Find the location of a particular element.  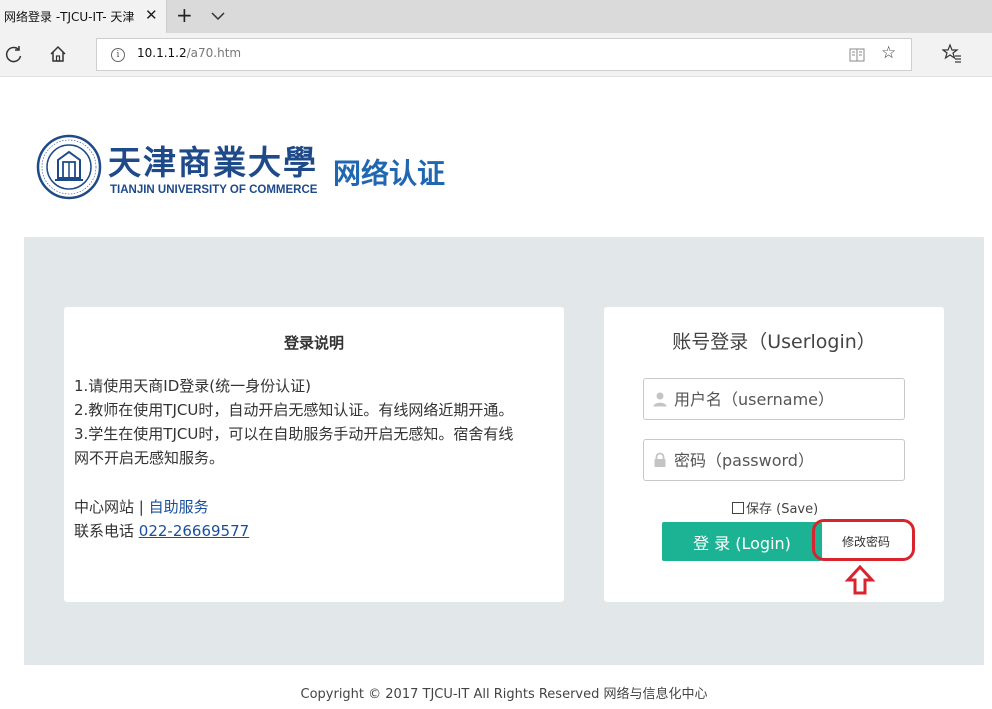

university-name-cn: 天津商業大學 is located at coordinates (213, 162).